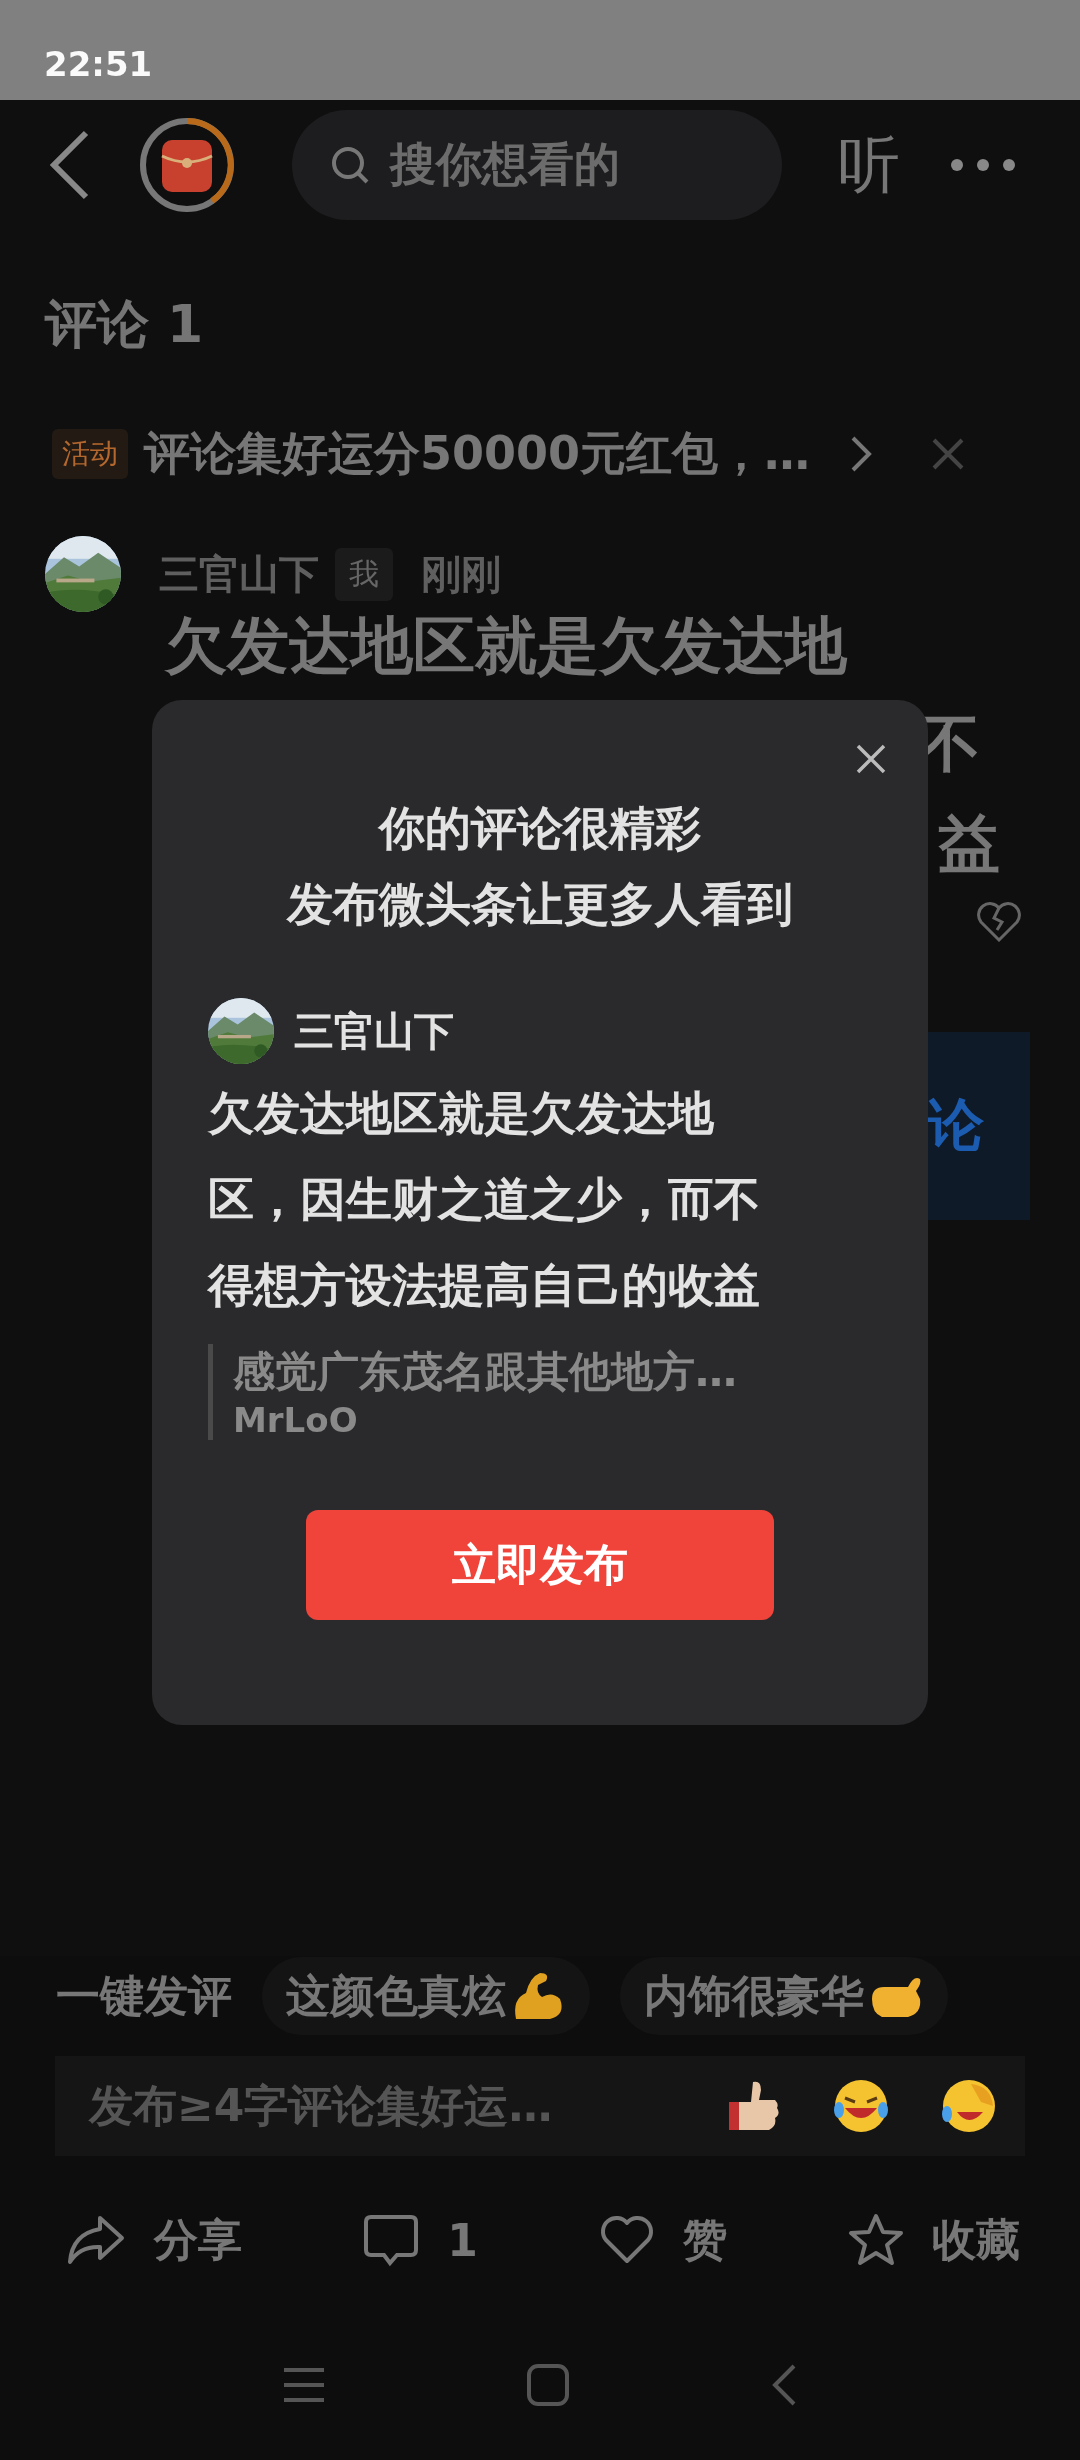 The image size is (1080, 2460). What do you see at coordinates (999, 921) in the screenshot?
I see `broken-heart-icon` at bounding box center [999, 921].